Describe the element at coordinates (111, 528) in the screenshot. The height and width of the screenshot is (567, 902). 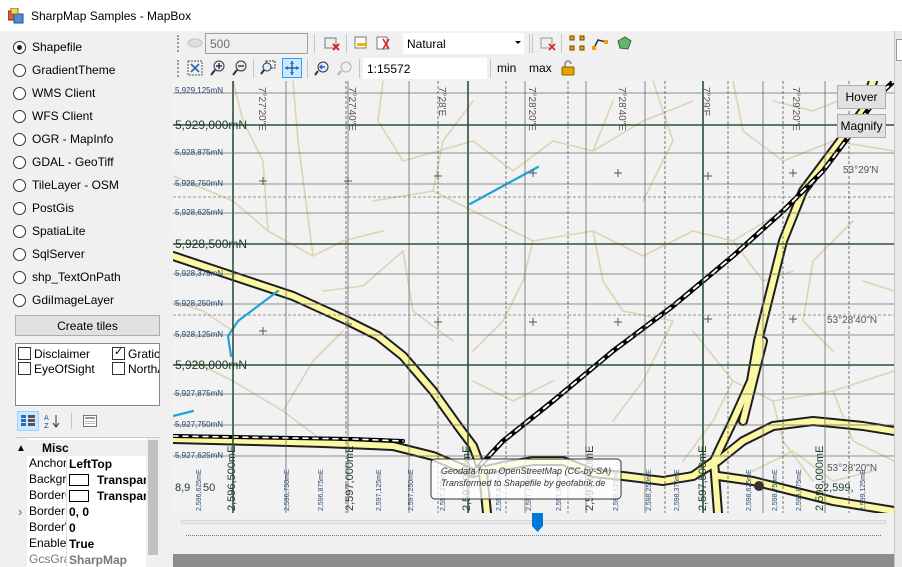
I see `property-value-cell: 0` at that location.